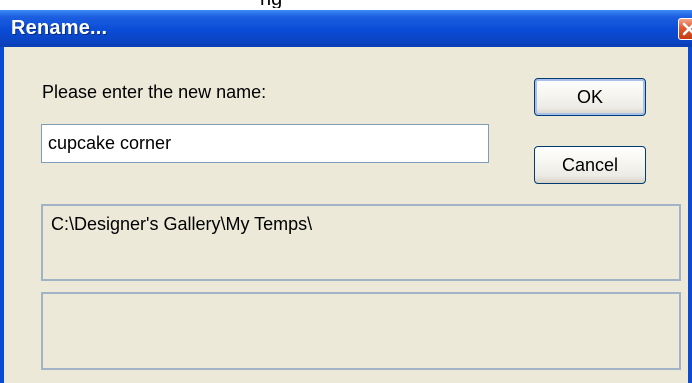 Image resolution: width=692 pixels, height=383 pixels. I want to click on background-text-fragment: ng, so click(346, 4).